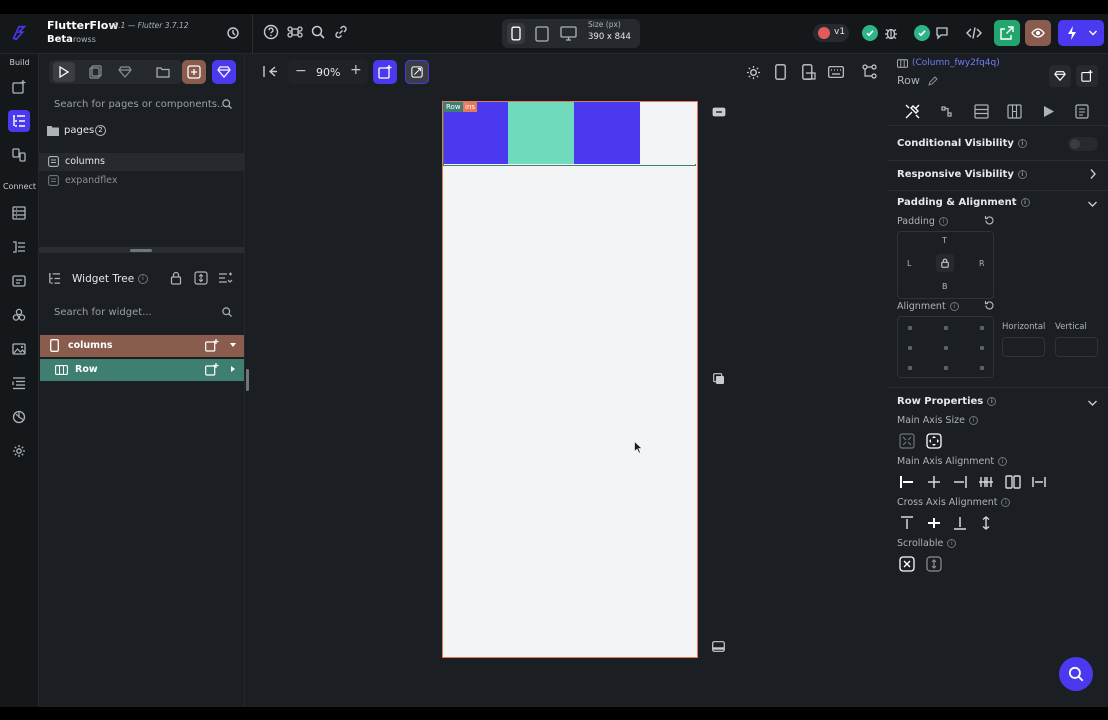  I want to click on tab-animations-icon, so click(1049, 111).